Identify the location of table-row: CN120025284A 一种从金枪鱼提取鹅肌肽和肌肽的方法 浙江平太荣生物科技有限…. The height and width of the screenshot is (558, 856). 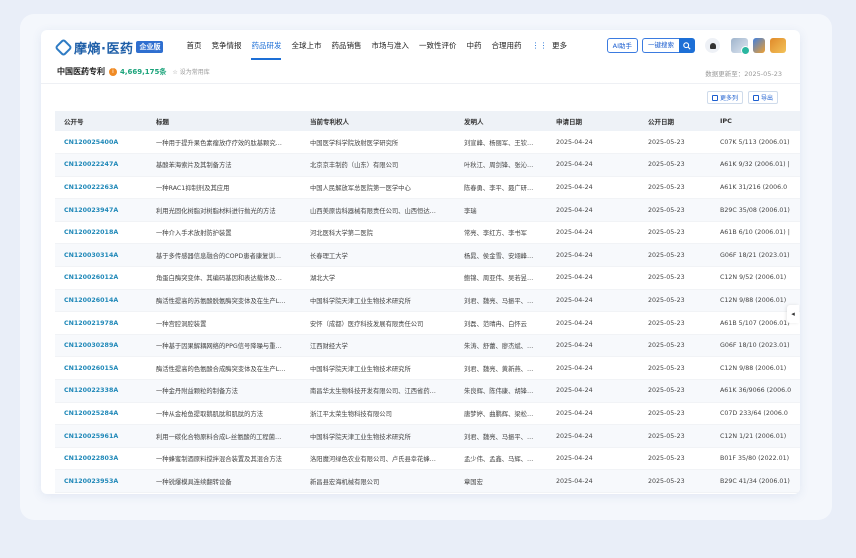
(427, 414).